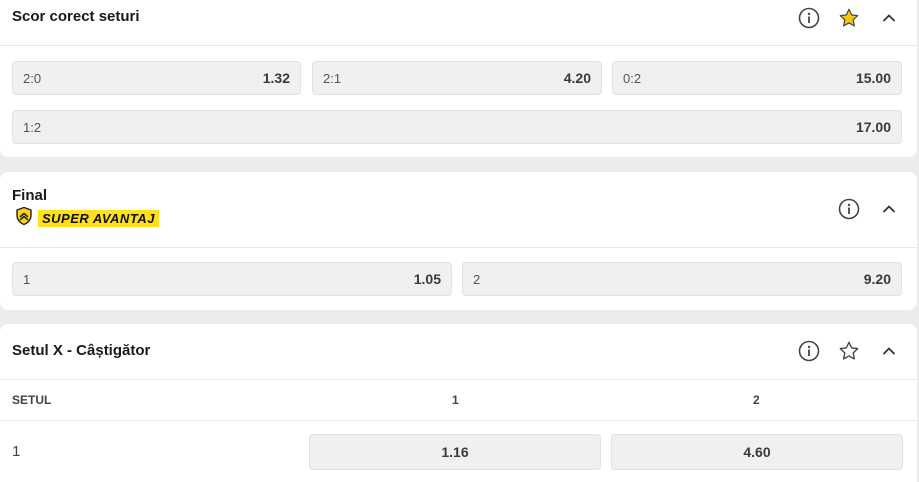 This screenshot has height=482, width=919. I want to click on odd-value: 9.20, so click(877, 279).